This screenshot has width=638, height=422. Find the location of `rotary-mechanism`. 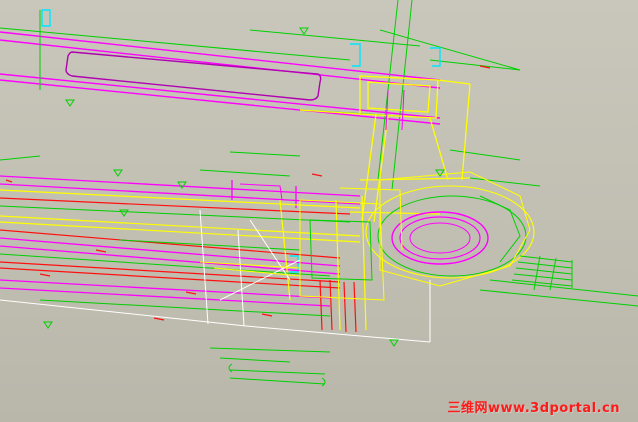

rotary-mechanism is located at coordinates (450, 229).